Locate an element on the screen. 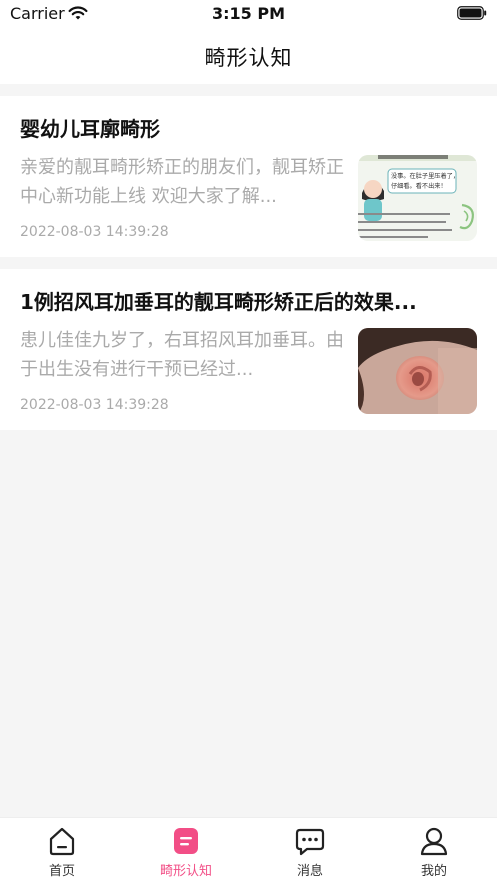 The image size is (497, 883). tab-home: 首页 is located at coordinates (62, 854).